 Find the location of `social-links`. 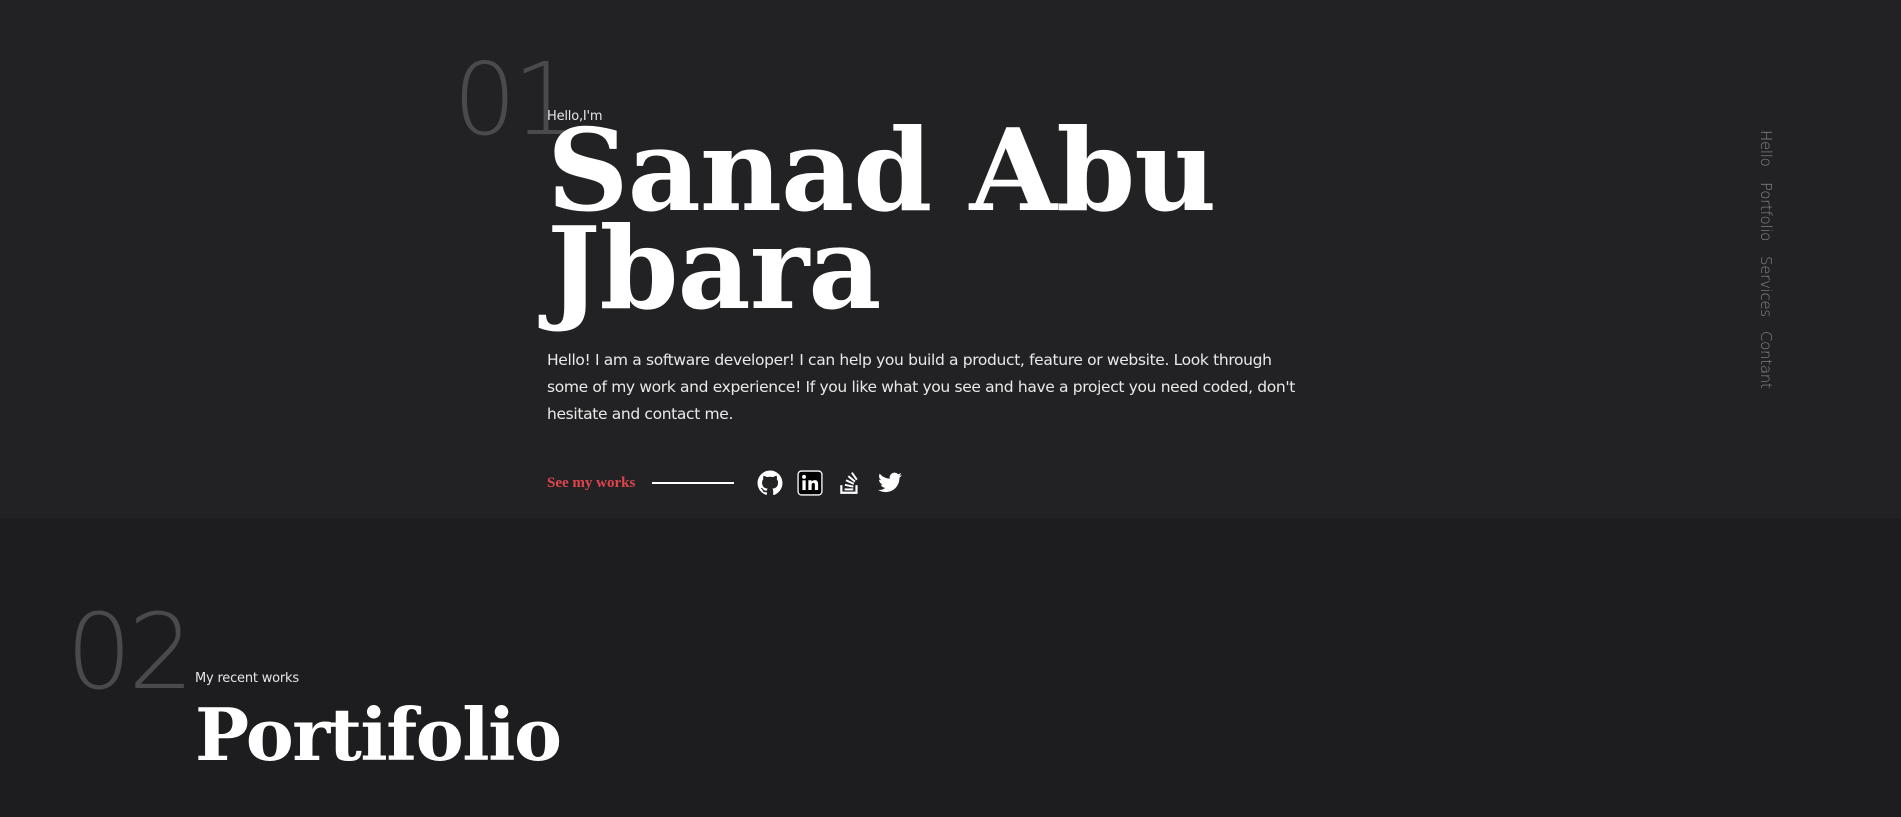

social-links is located at coordinates (837, 483).